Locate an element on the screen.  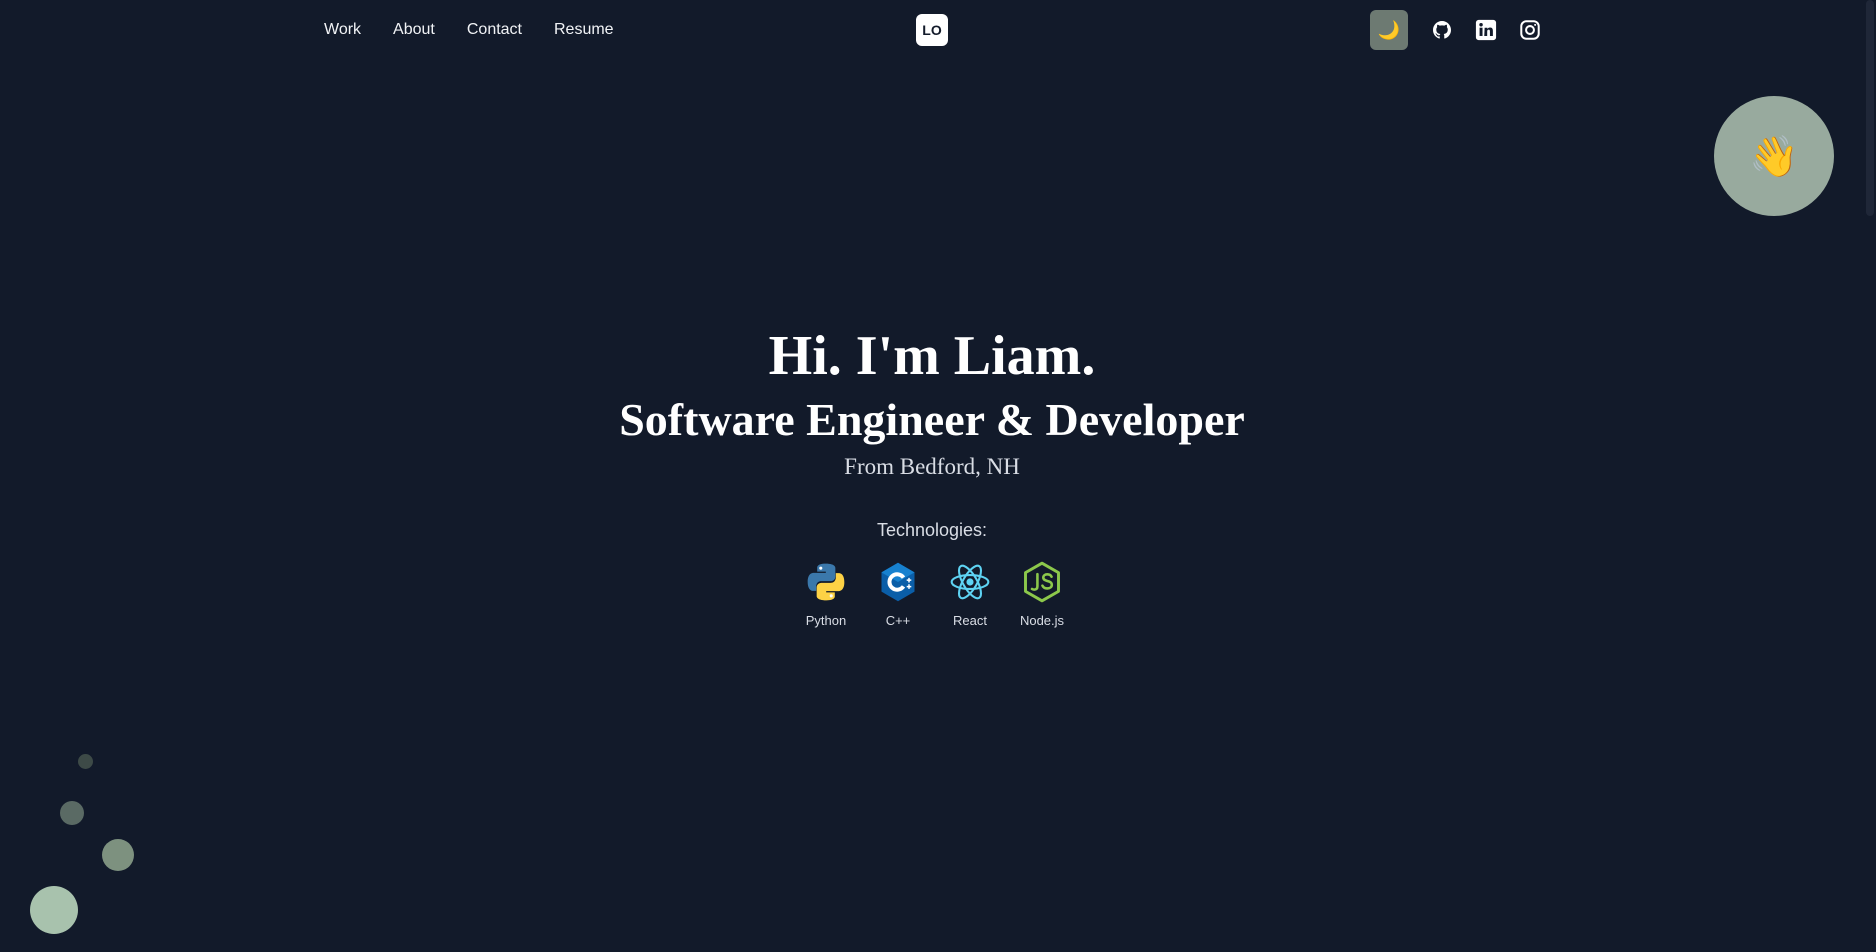
linkedin-icon is located at coordinates (1486, 30).